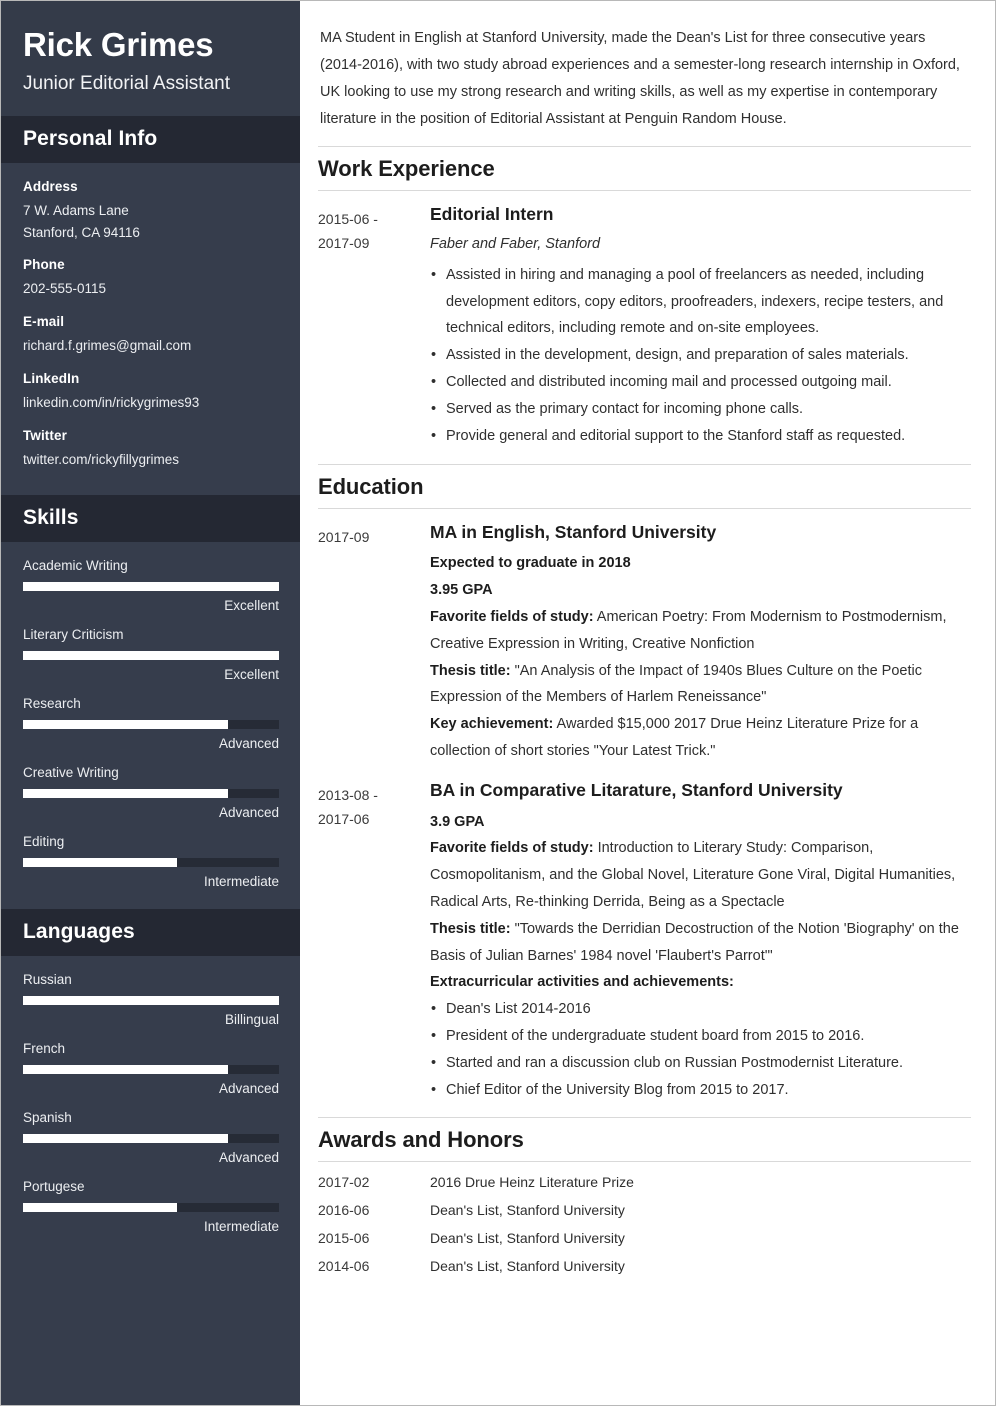  What do you see at coordinates (81, 232) in the screenshot?
I see `contact-value: Stanford, CA 94116` at bounding box center [81, 232].